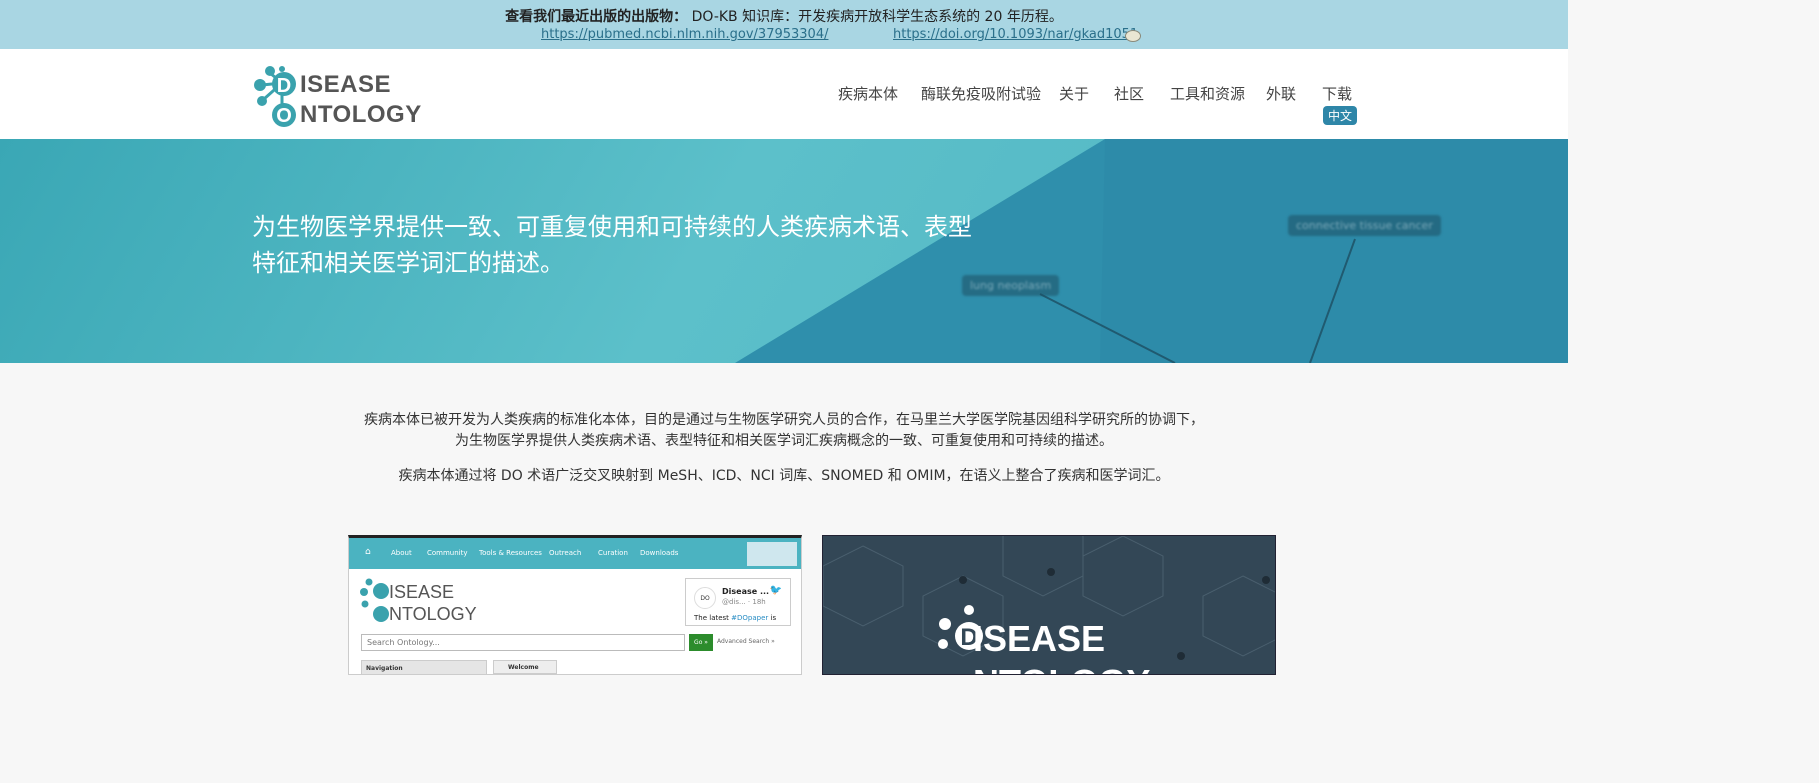 This screenshot has width=1819, height=783. Describe the element at coordinates (981, 93) in the screenshot. I see `nav-elisa: 酶联免疫吸附试验` at that location.